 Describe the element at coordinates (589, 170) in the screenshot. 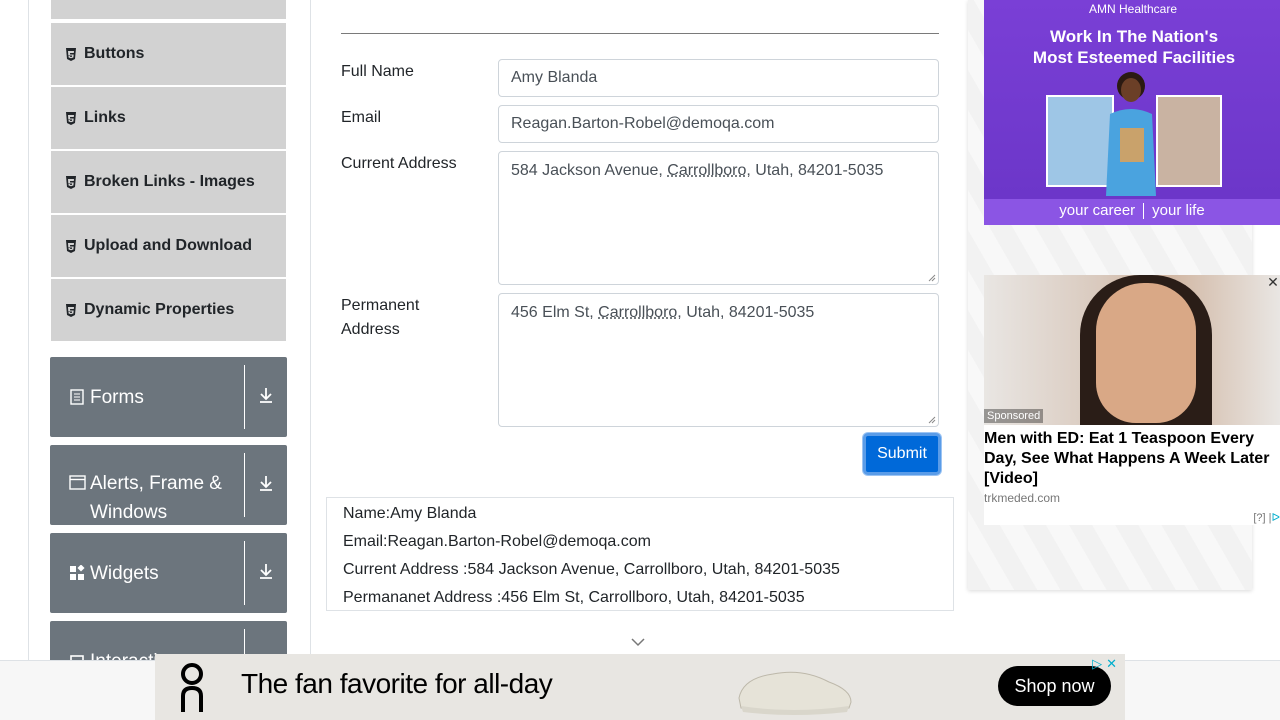

I see `address-text: 584 Jackson Avenue,` at that location.